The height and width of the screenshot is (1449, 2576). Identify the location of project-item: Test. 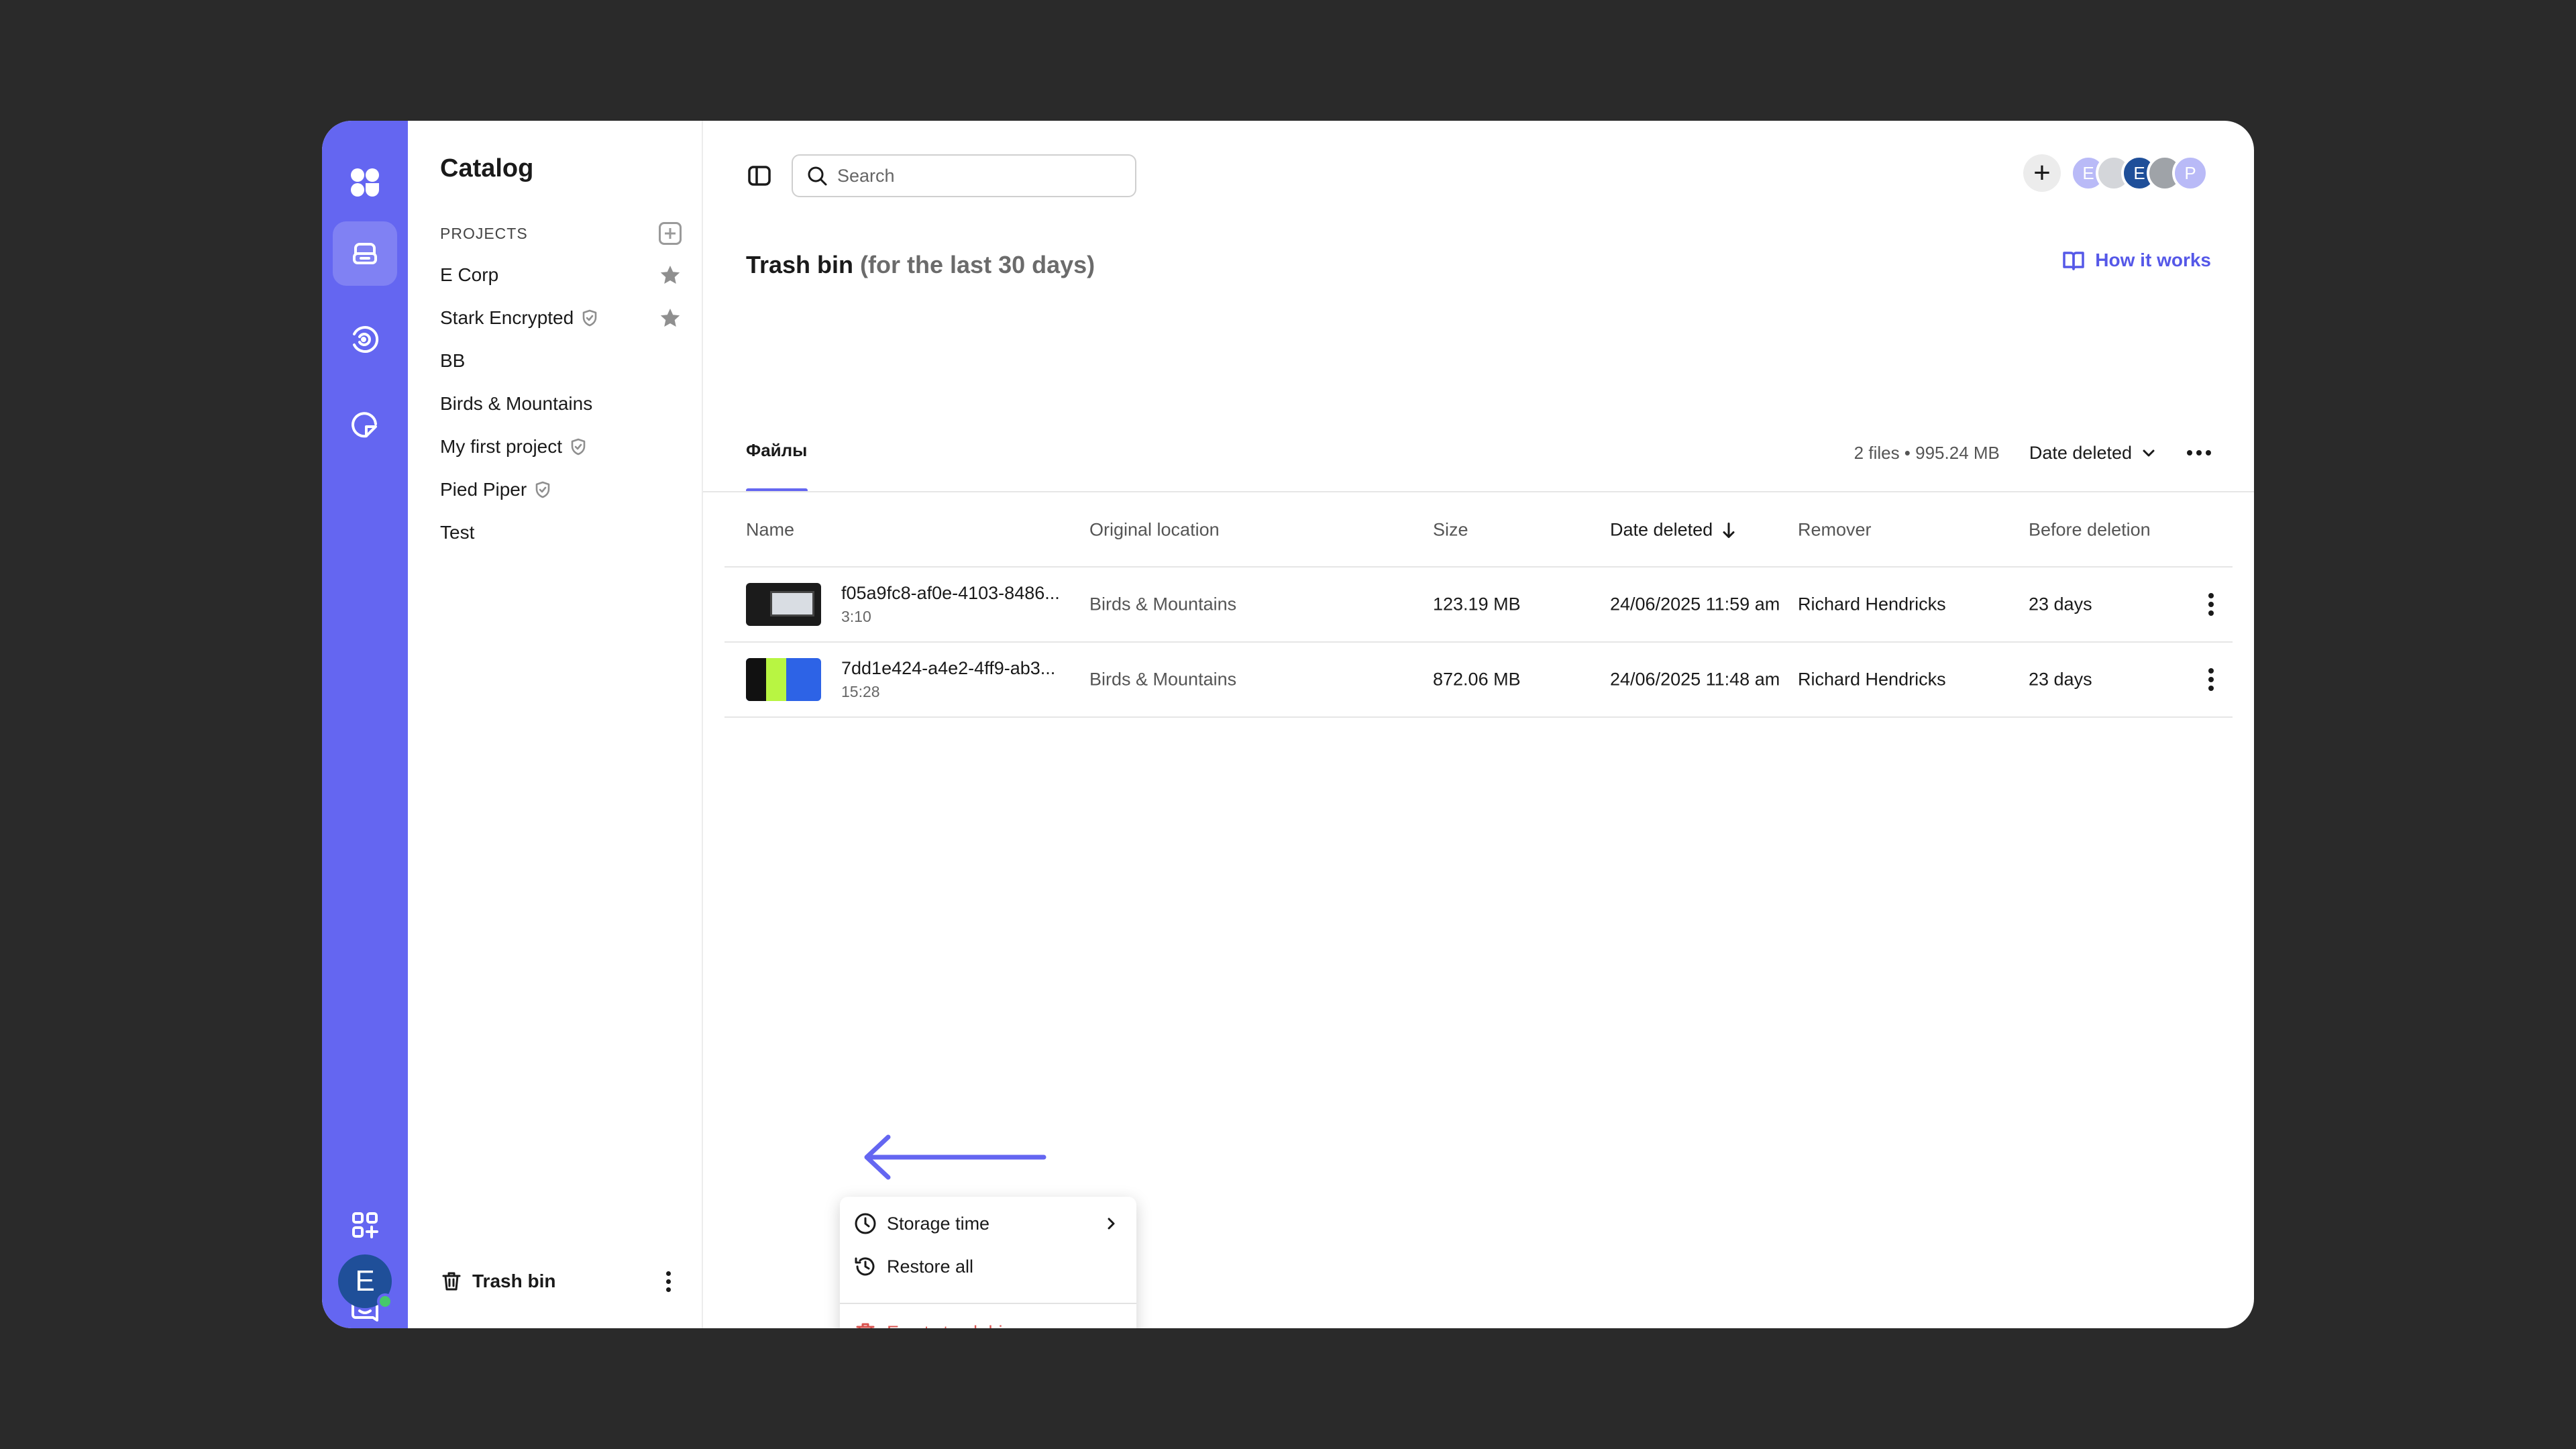
(561, 532).